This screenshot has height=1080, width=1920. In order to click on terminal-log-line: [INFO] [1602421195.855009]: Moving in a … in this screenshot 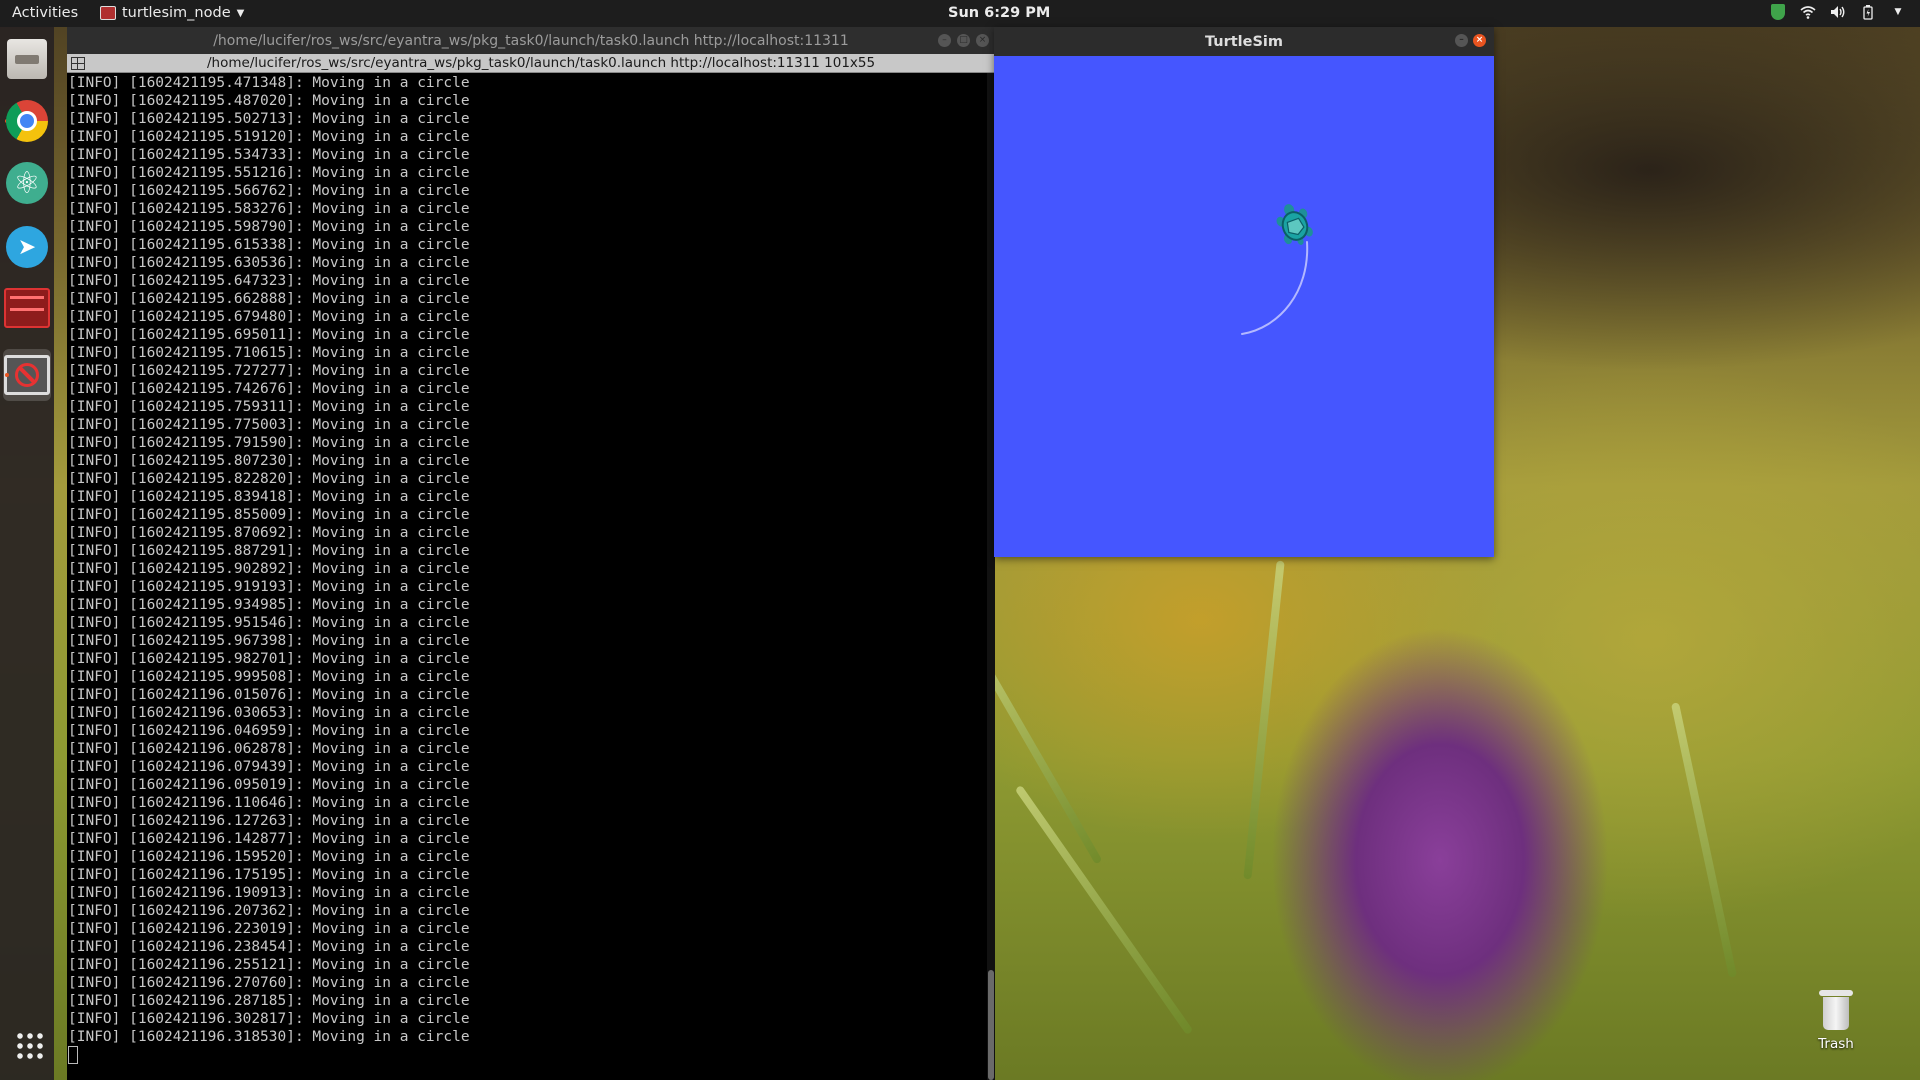, I will do `click(269, 515)`.